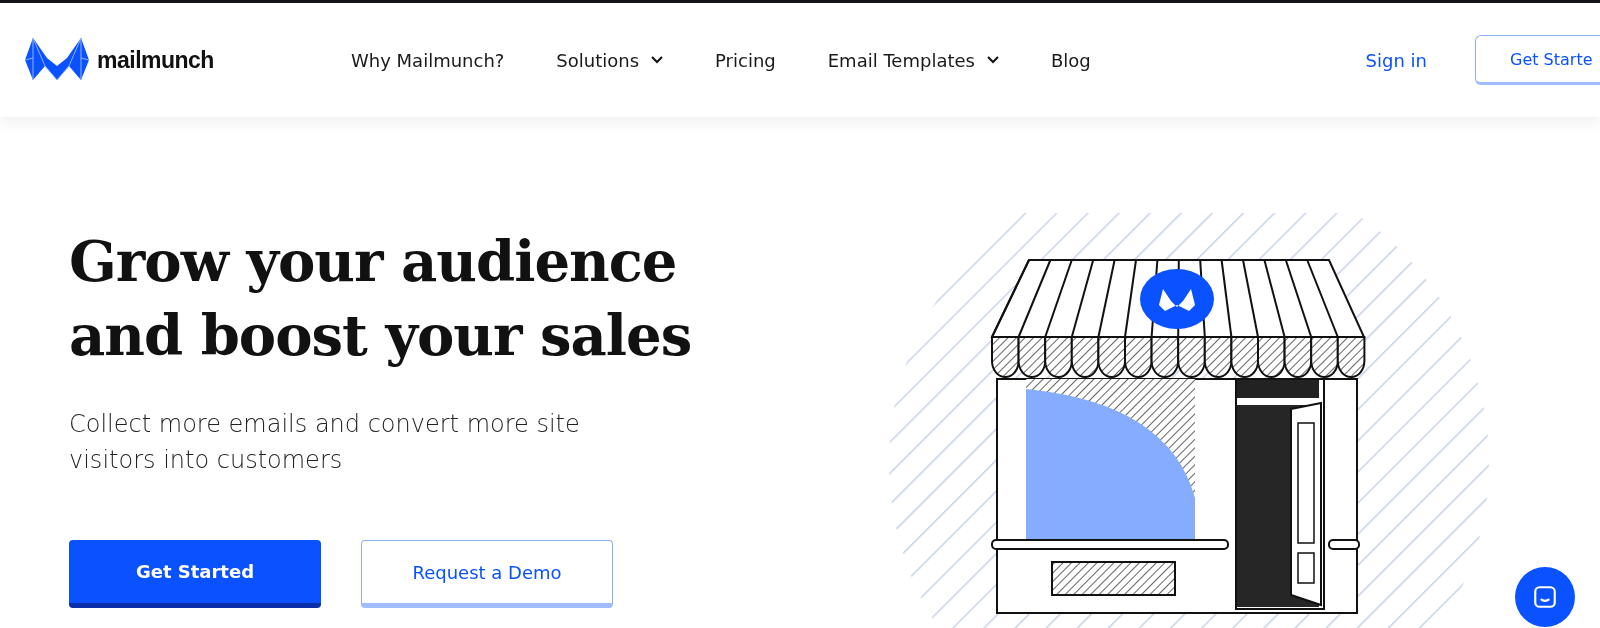 This screenshot has width=1600, height=628. What do you see at coordinates (325, 442) in the screenshot?
I see `hero-subtitle: Collect more emails and convert more site visitors into customers` at bounding box center [325, 442].